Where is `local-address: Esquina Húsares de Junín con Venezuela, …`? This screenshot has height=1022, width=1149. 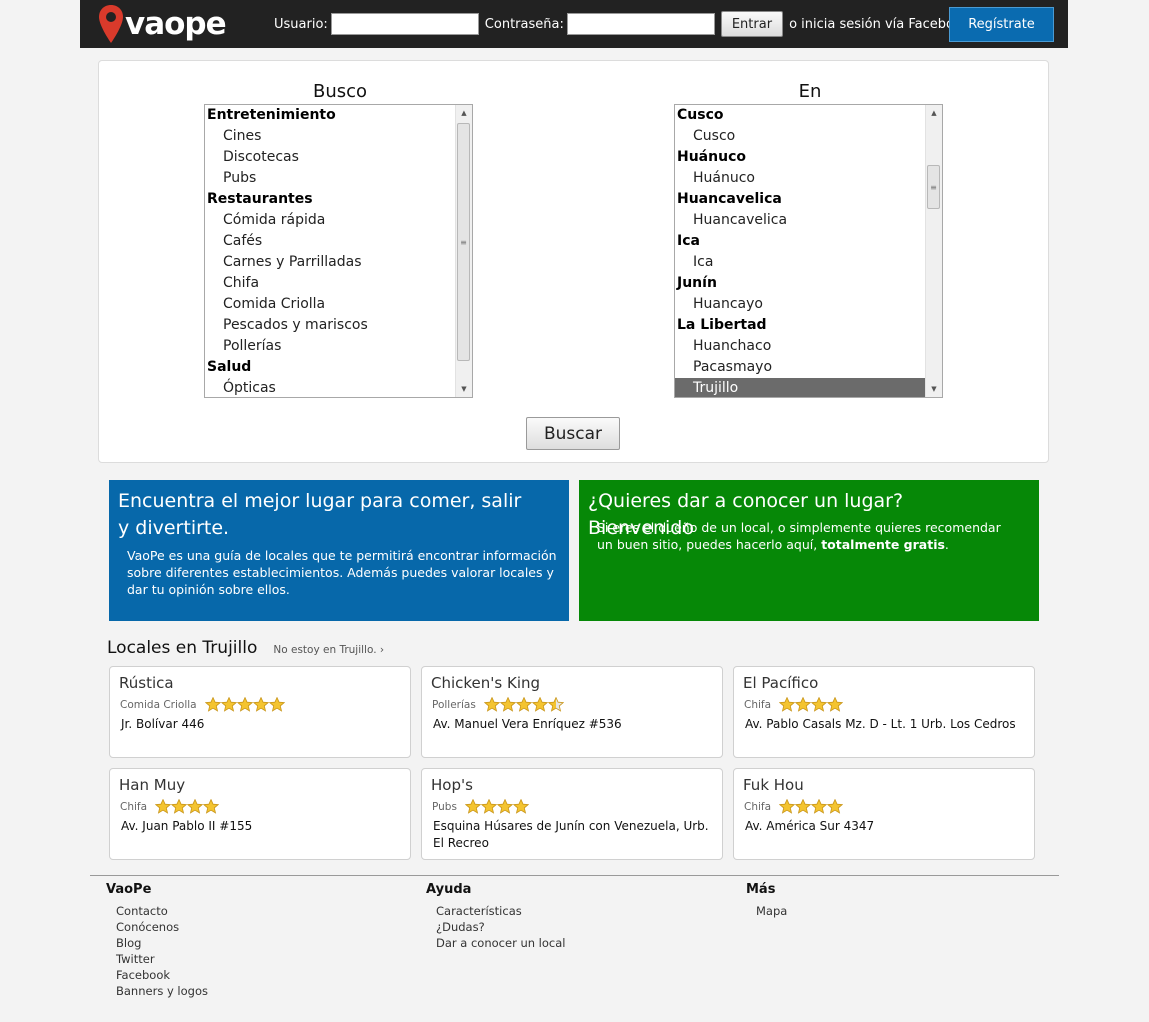 local-address: Esquina Húsares de Junín con Venezuela, … is located at coordinates (571, 834).